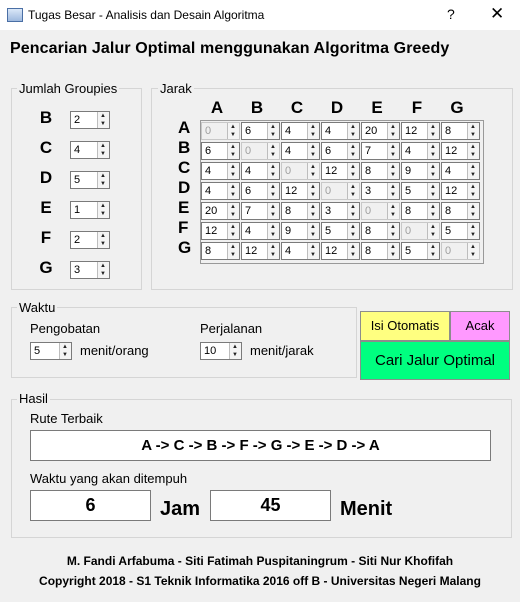 Image resolution: width=520 pixels, height=602 pixels. What do you see at coordinates (460, 231) in the screenshot?
I see `jarak-cell-f-g: 5 ▲ ▼` at bounding box center [460, 231].